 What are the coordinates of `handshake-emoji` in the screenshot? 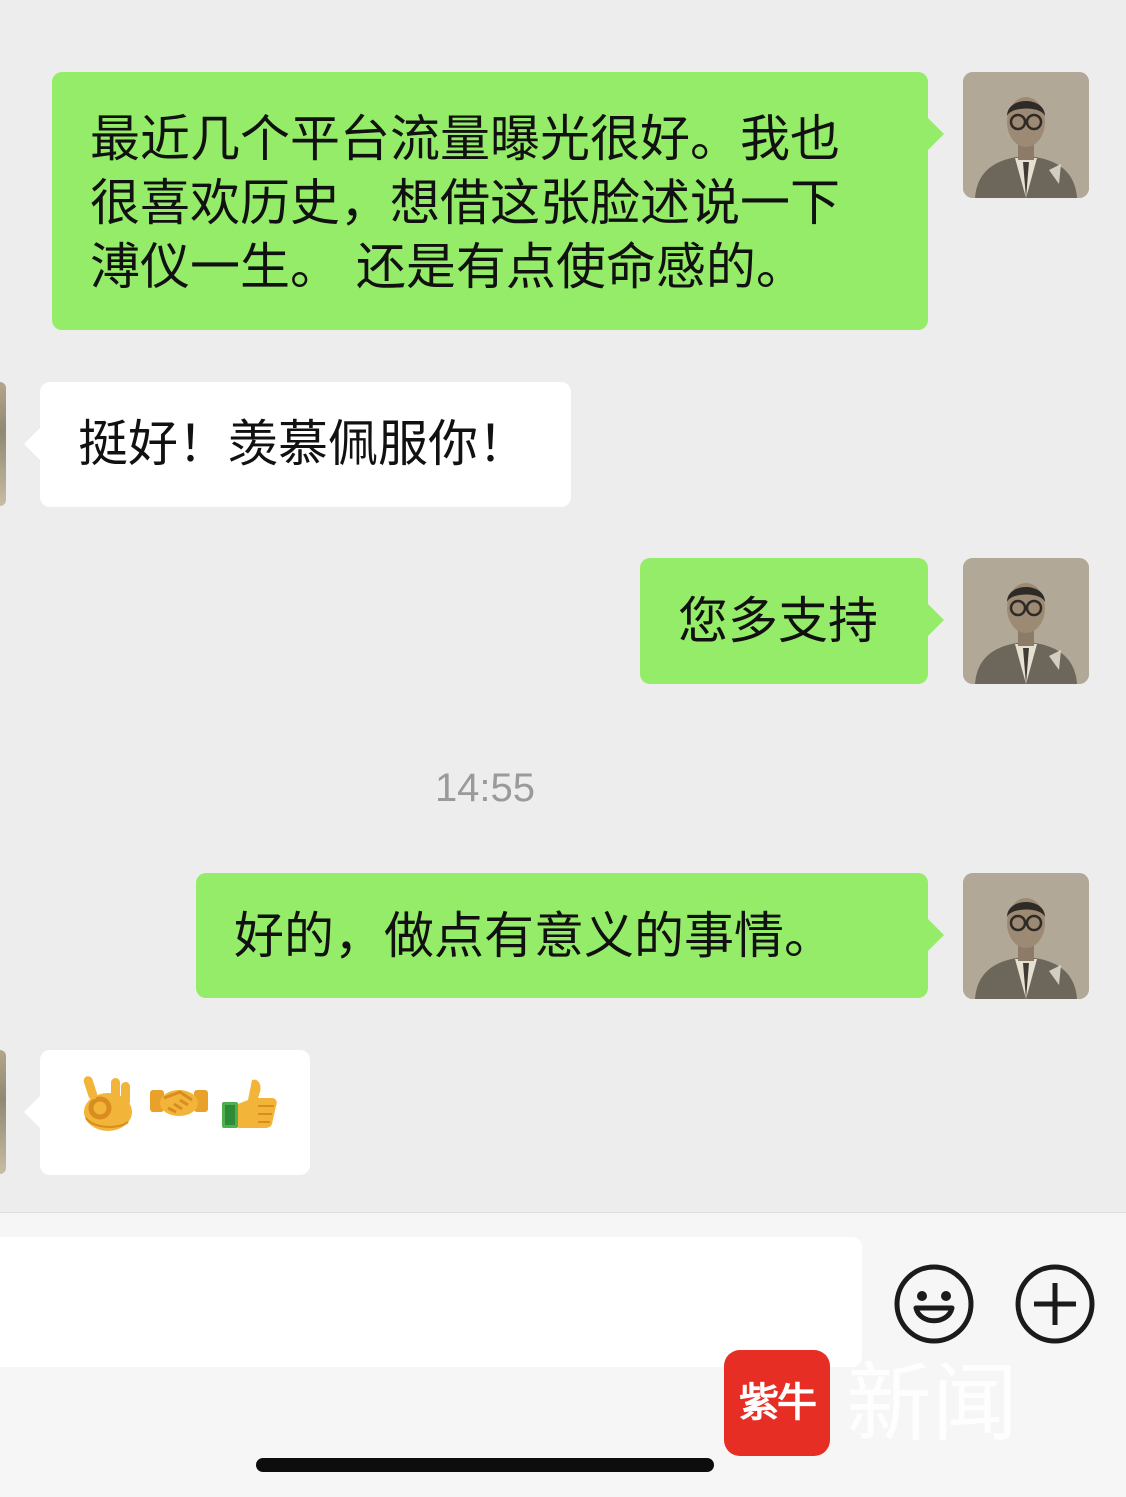 It's located at (179, 1103).